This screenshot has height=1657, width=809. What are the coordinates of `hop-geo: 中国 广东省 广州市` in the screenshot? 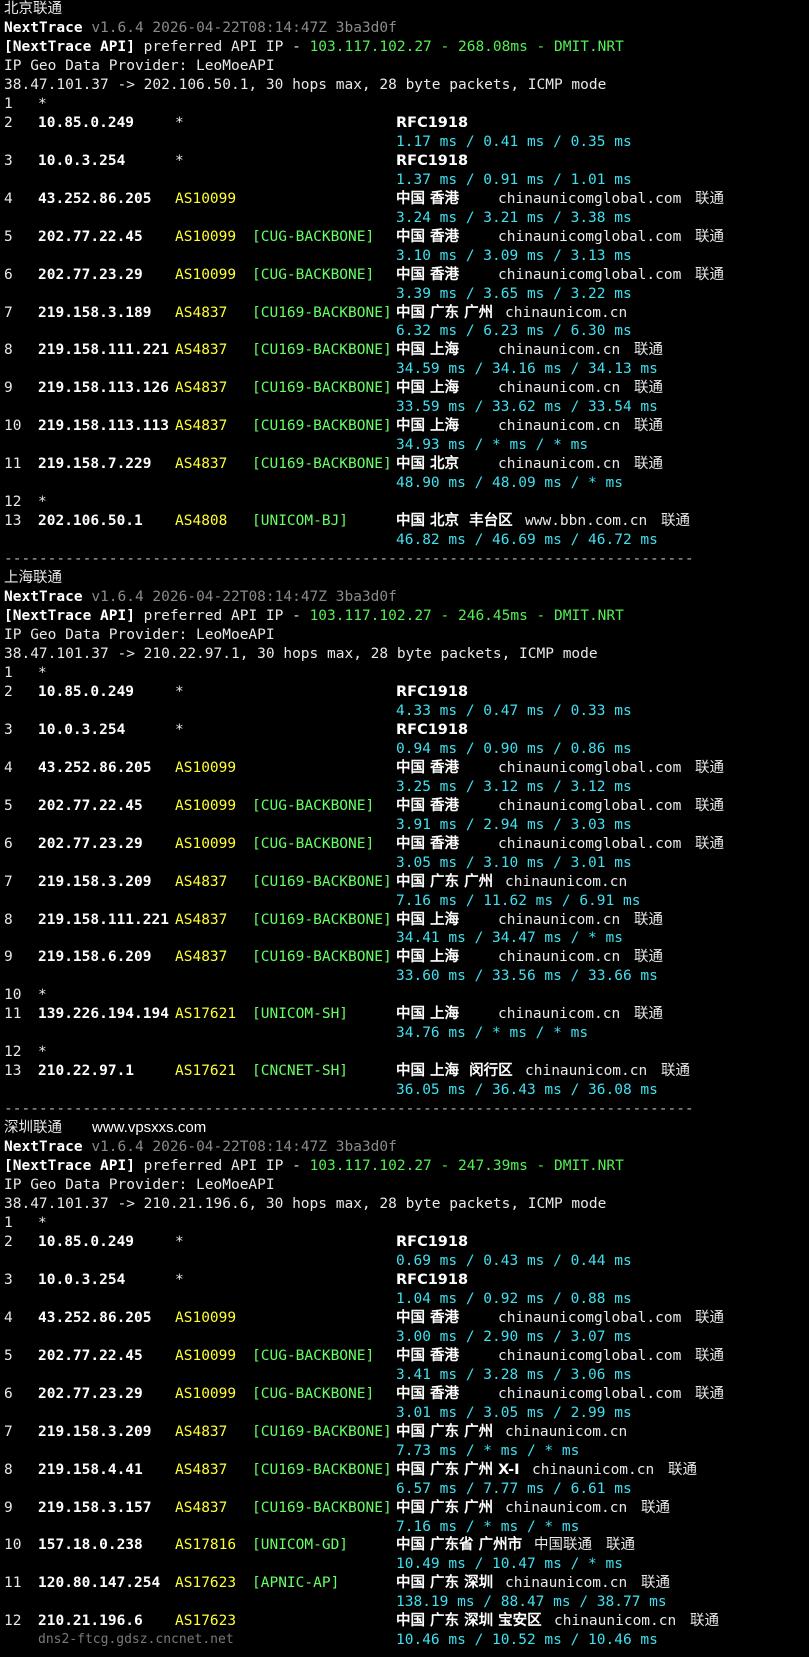 It's located at (459, 1545).